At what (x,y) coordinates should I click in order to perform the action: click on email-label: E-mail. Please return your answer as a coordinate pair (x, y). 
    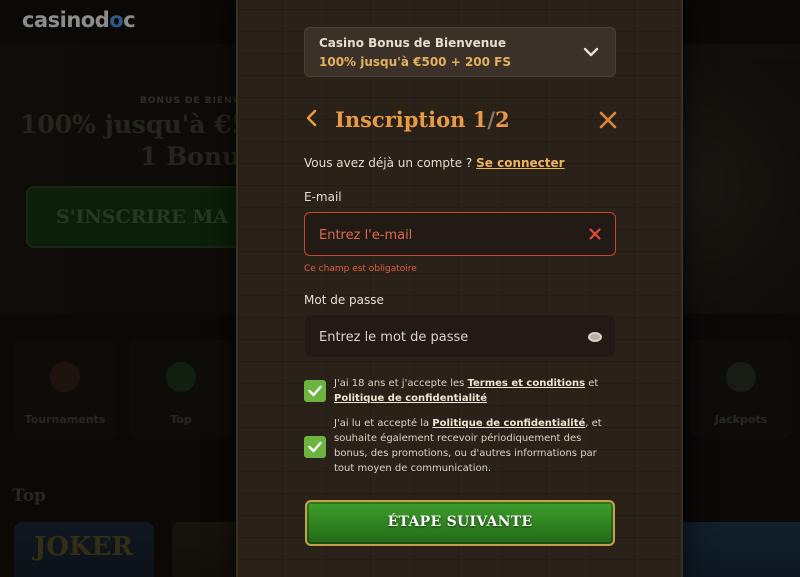
    Looking at the image, I should click on (323, 197).